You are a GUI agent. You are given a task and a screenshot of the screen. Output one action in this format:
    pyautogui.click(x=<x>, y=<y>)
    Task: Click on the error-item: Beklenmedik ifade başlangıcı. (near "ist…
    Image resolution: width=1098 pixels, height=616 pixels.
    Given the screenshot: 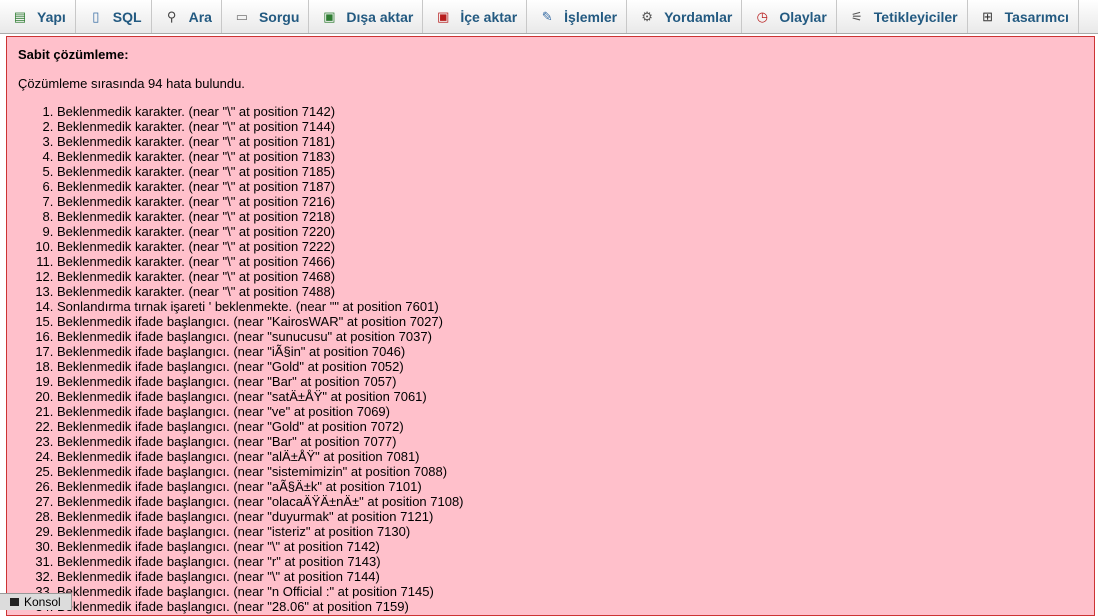 What is the action you would take?
    pyautogui.click(x=570, y=531)
    